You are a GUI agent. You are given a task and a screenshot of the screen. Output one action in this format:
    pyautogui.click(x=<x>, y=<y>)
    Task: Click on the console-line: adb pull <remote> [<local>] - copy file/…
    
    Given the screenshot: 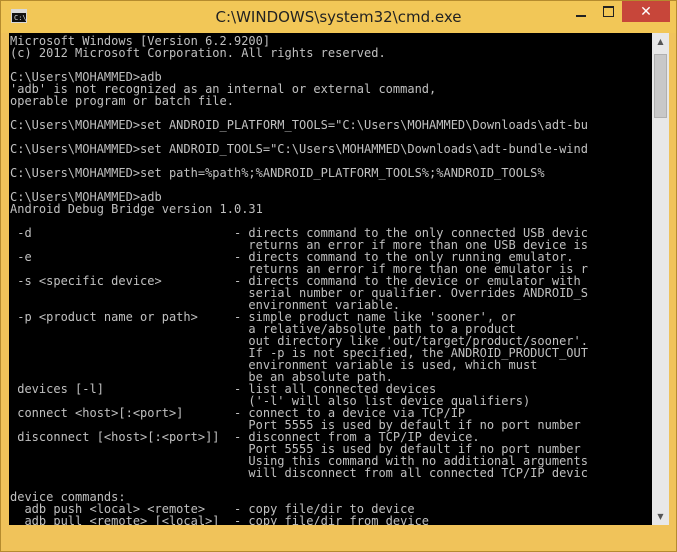 What is the action you would take?
    pyautogui.click(x=220, y=519)
    